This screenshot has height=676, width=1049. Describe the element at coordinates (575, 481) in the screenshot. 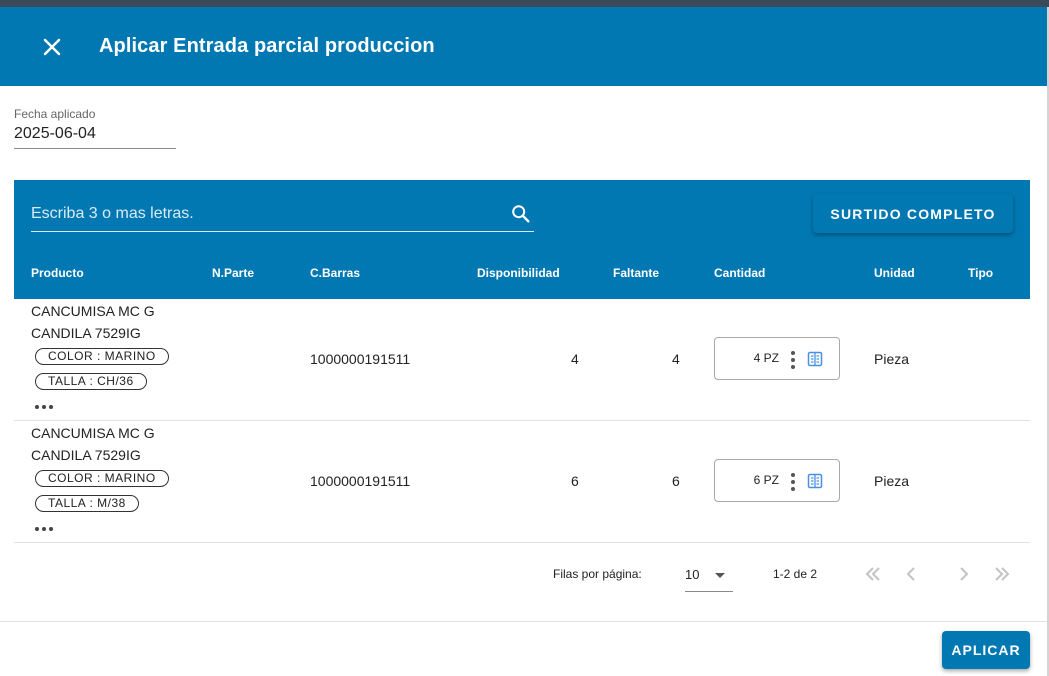

I see `available-cell: 6` at that location.